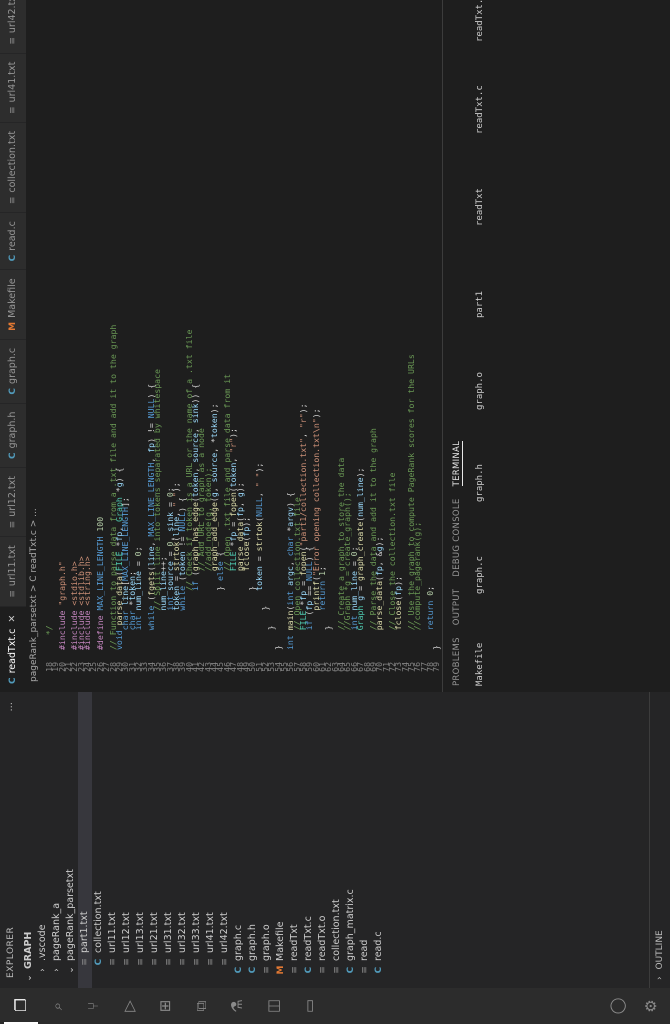 The image size is (670, 1024). Describe the element at coordinates (112, 932) in the screenshot. I see `tree-item-label: url11.txt` at that location.